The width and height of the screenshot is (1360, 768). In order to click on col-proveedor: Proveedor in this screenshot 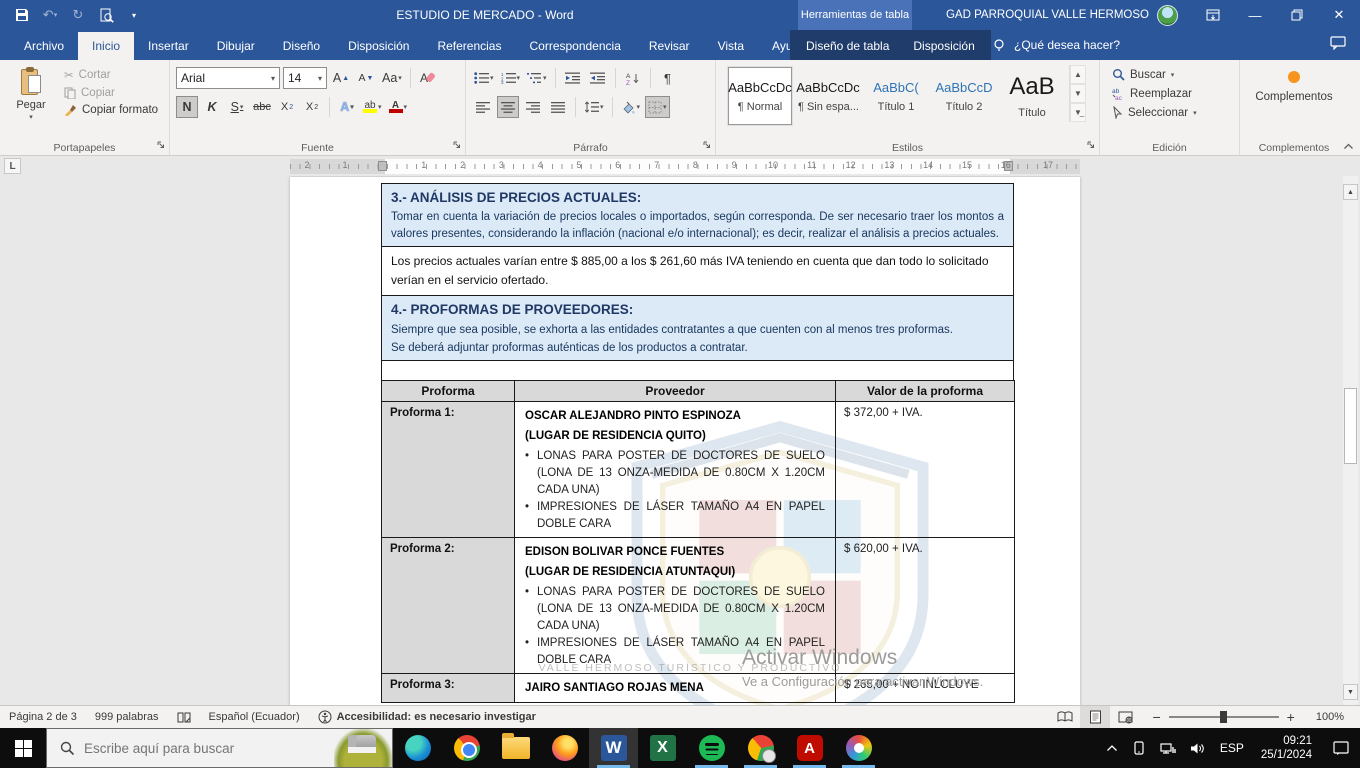, I will do `click(675, 391)`.